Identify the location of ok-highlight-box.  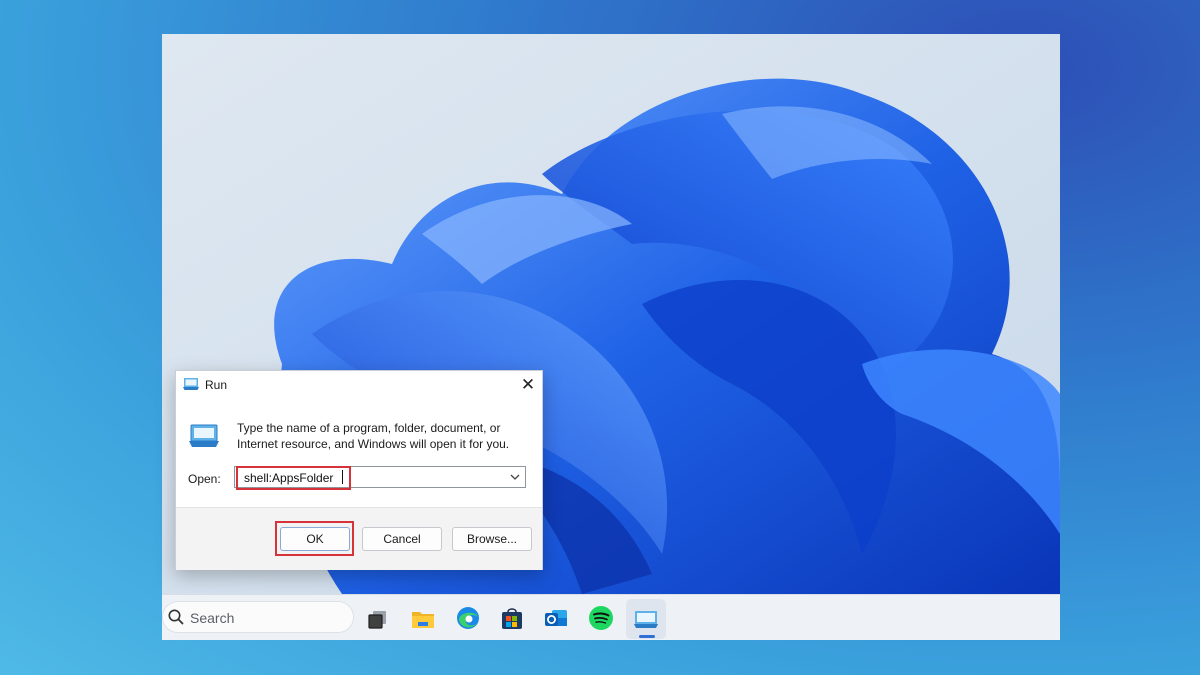
(314, 538).